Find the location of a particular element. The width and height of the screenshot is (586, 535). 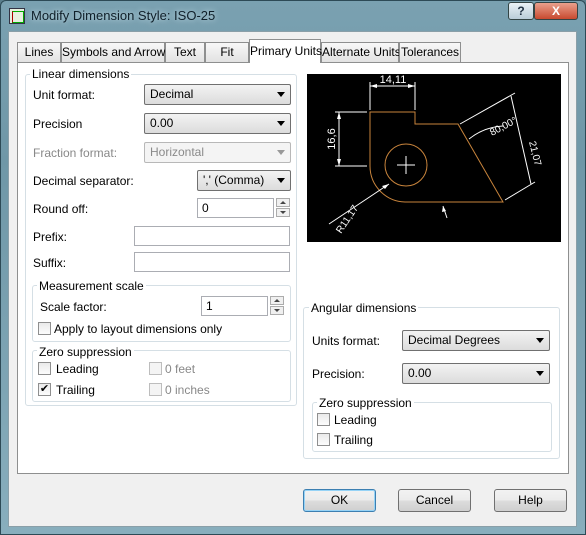

preview-dim-angle: 80,00° is located at coordinates (503, 126).